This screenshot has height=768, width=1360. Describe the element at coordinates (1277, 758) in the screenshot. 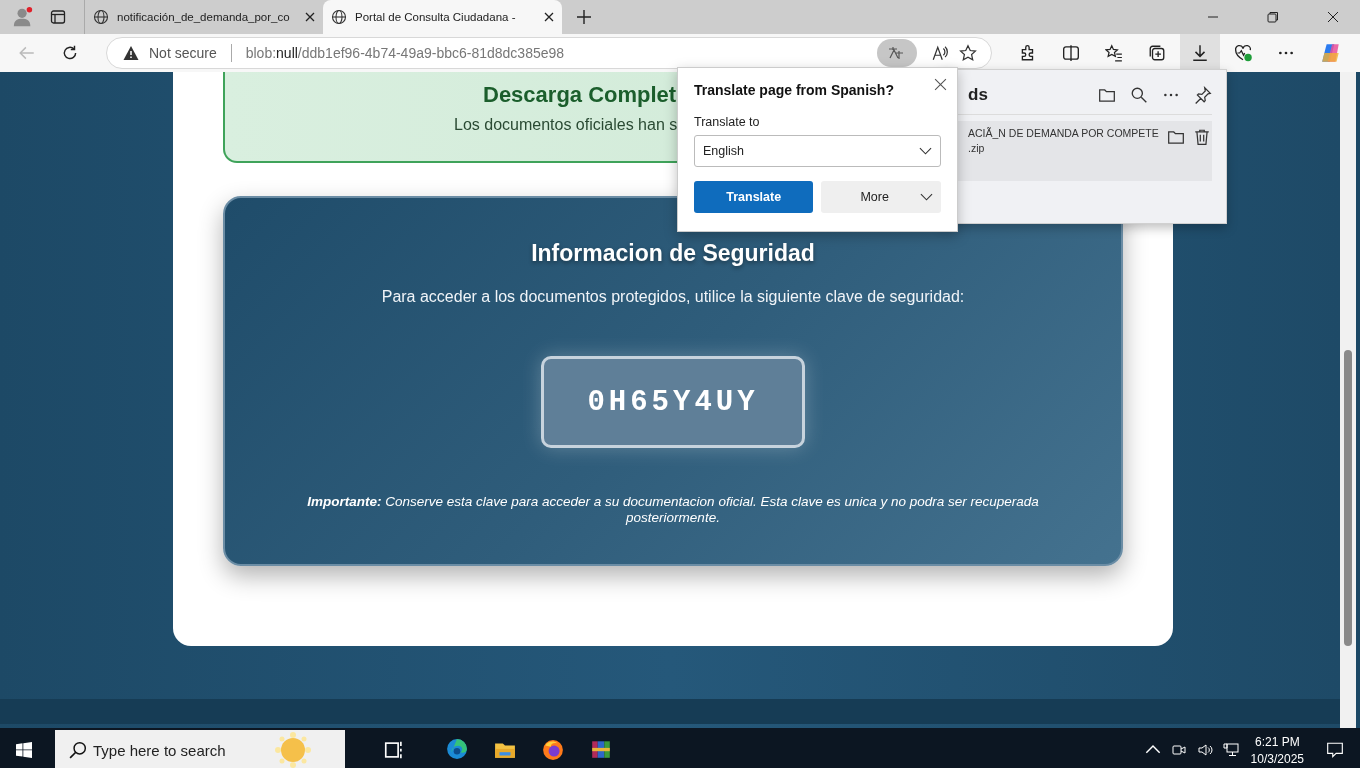

I see `clock-date: 10/3/2025` at that location.